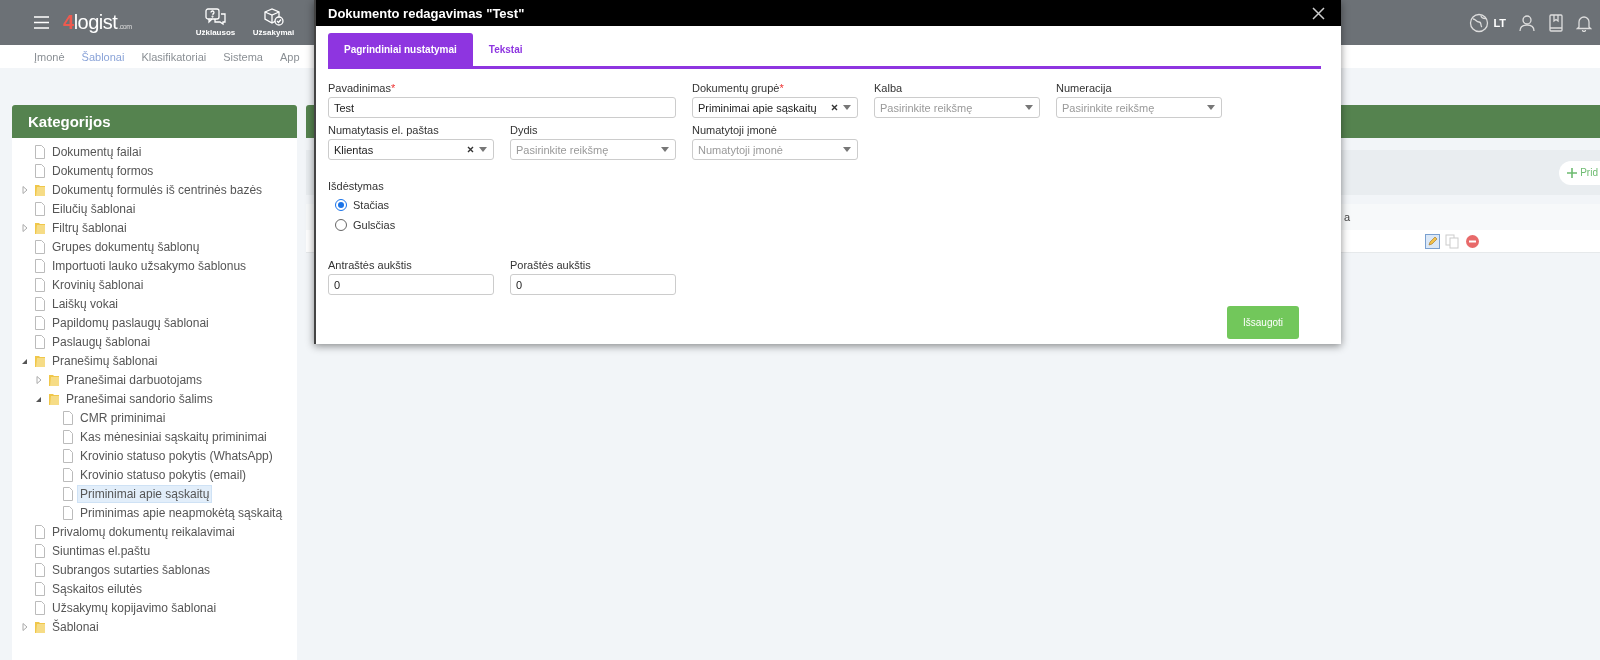  What do you see at coordinates (130, 322) in the screenshot?
I see `tree-item: Papildomų paslaugų šablonai` at bounding box center [130, 322].